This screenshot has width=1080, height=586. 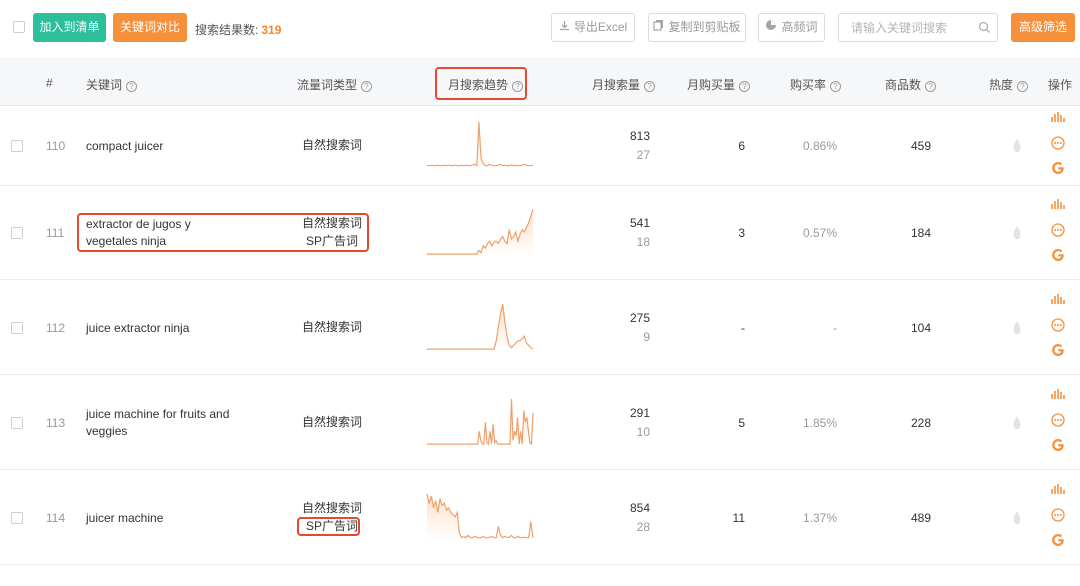 What do you see at coordinates (334, 84) in the screenshot?
I see `col-traffic-type: 流量词类型?` at bounding box center [334, 84].